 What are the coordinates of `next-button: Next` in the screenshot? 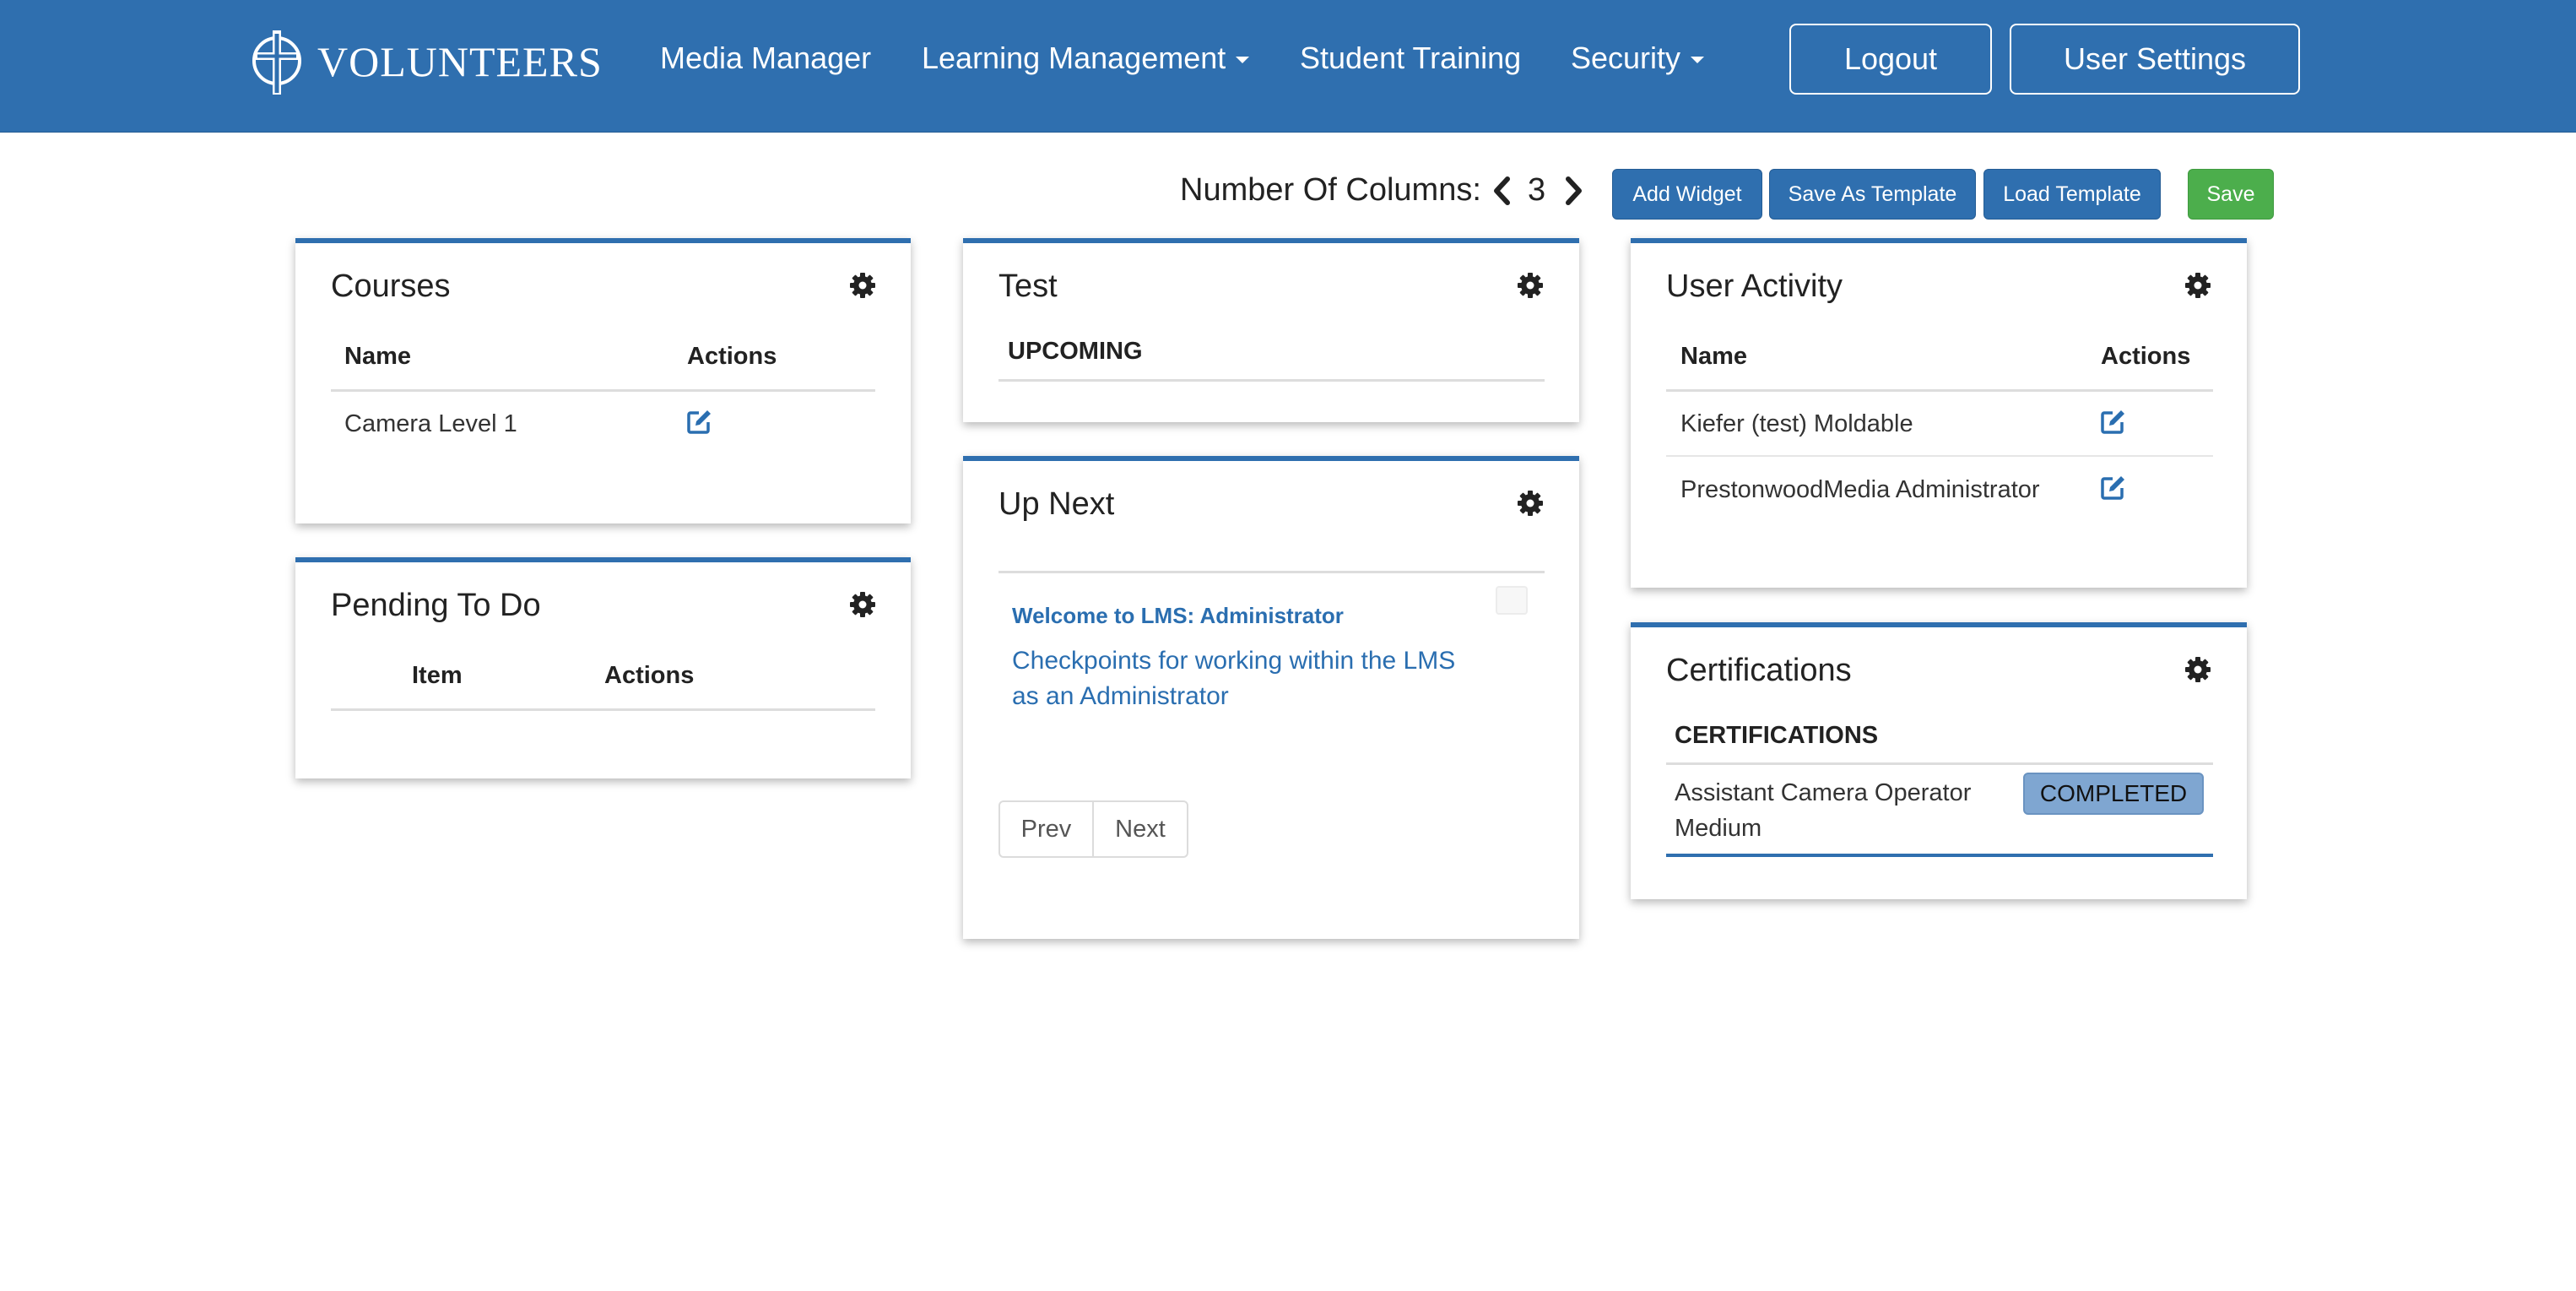 It's located at (1140, 829).